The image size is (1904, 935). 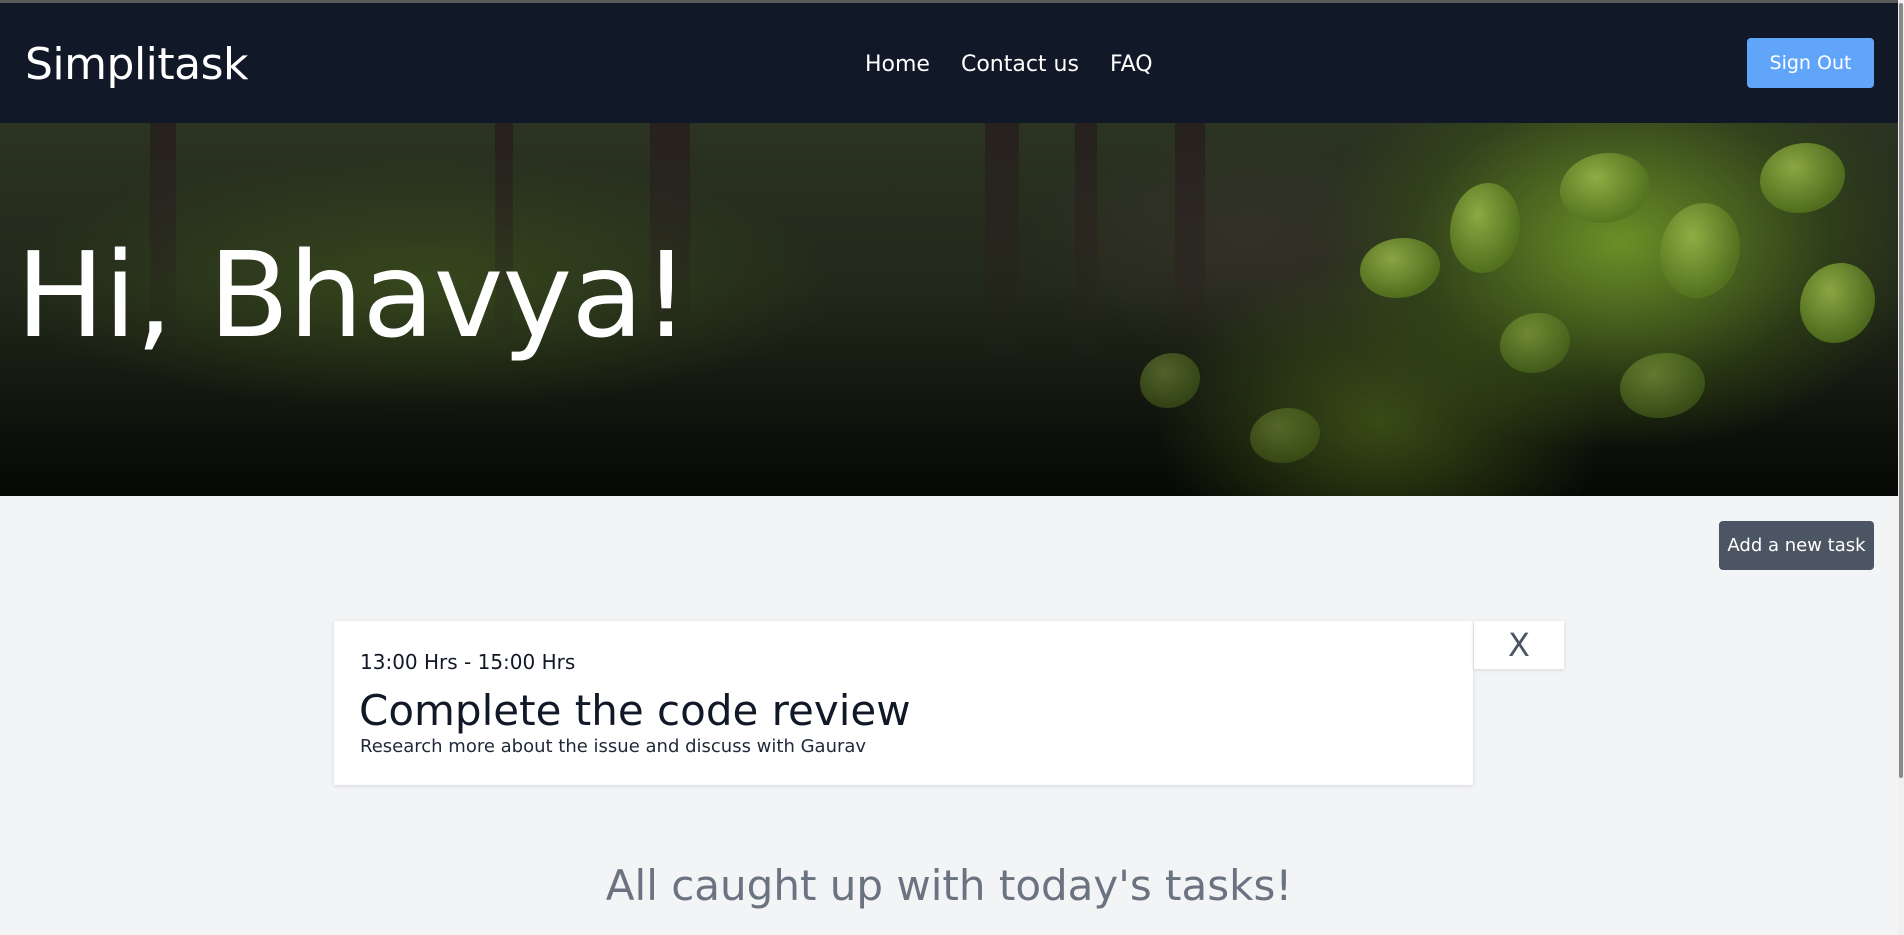 I want to click on scrollbar-thumb, so click(x=1901, y=390).